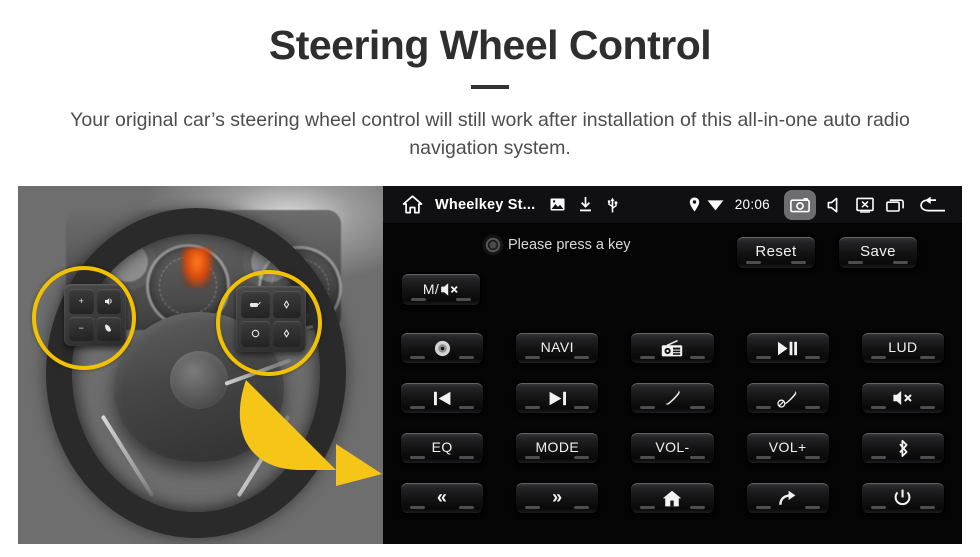  I want to click on play-pause-icon, so click(787, 348).